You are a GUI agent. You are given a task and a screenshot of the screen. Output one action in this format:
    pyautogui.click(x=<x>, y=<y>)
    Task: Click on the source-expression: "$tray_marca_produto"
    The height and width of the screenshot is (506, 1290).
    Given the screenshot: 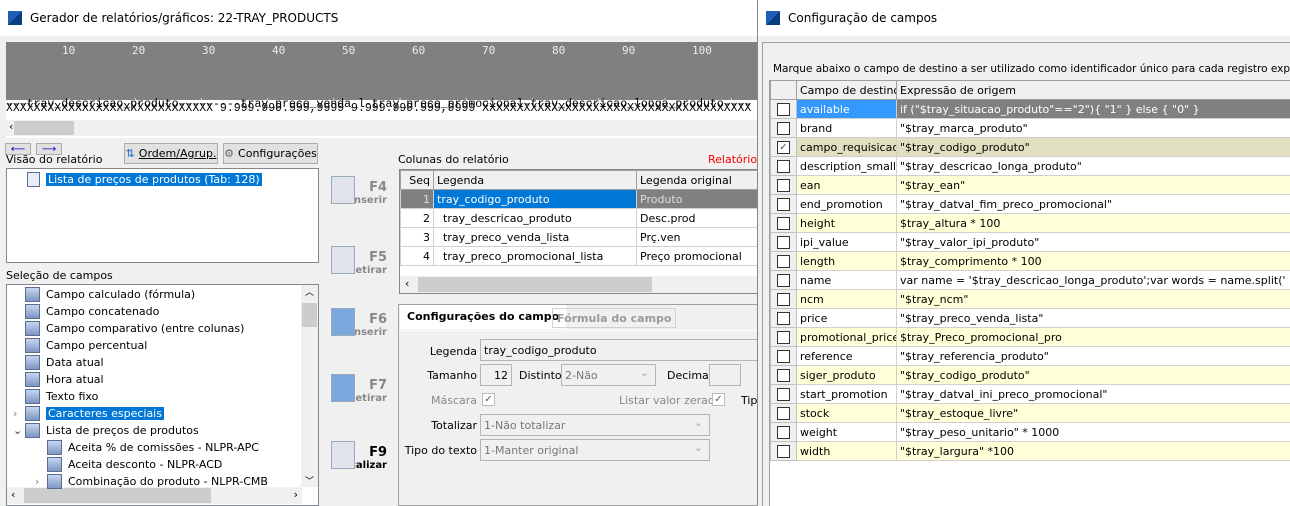 What is the action you would take?
    pyautogui.click(x=1093, y=128)
    